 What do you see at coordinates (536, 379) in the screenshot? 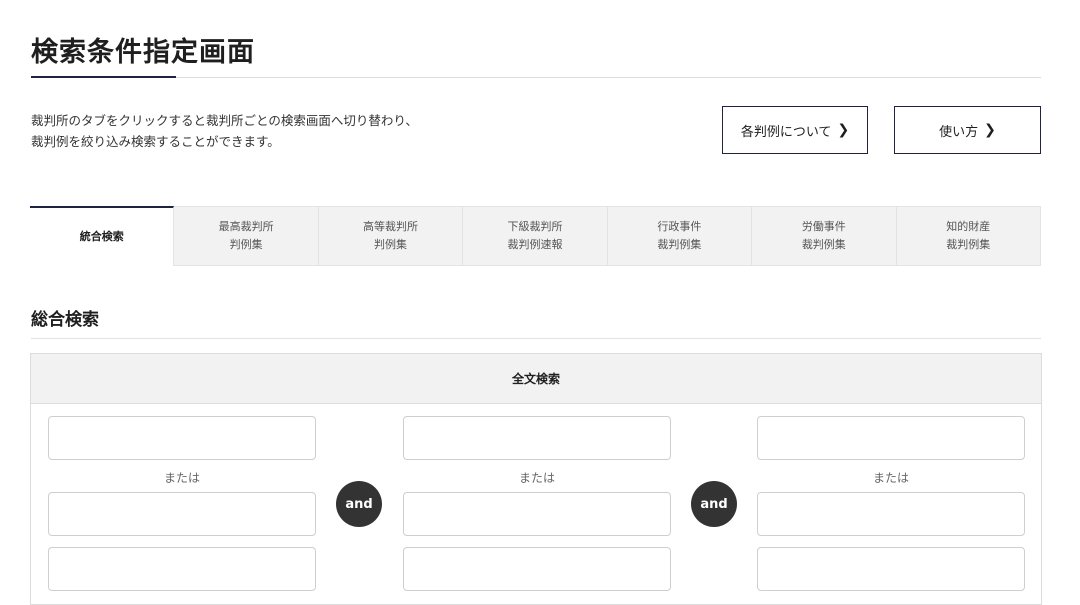
I see `fulltext-header: 全文検索` at bounding box center [536, 379].